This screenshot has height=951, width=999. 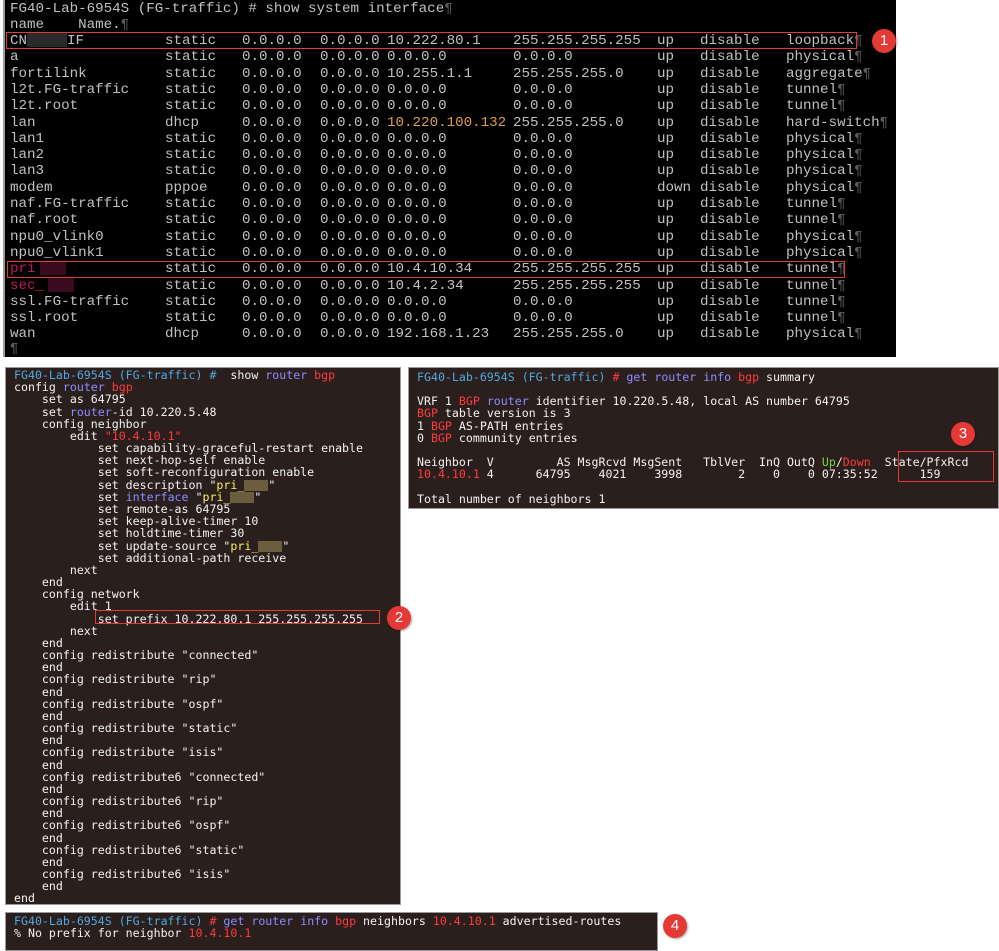 What do you see at coordinates (65, 25) in the screenshot?
I see `header-text: name Name.` at bounding box center [65, 25].